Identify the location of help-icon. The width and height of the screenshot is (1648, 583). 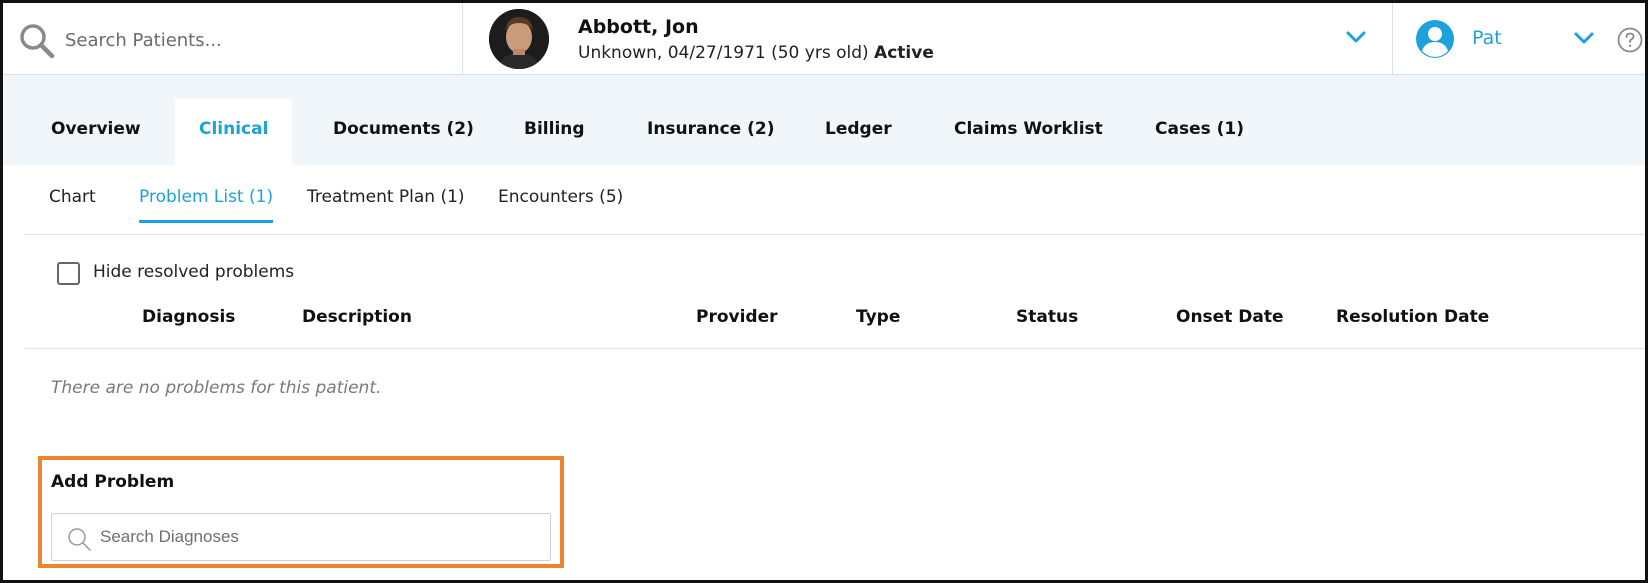
(1630, 40).